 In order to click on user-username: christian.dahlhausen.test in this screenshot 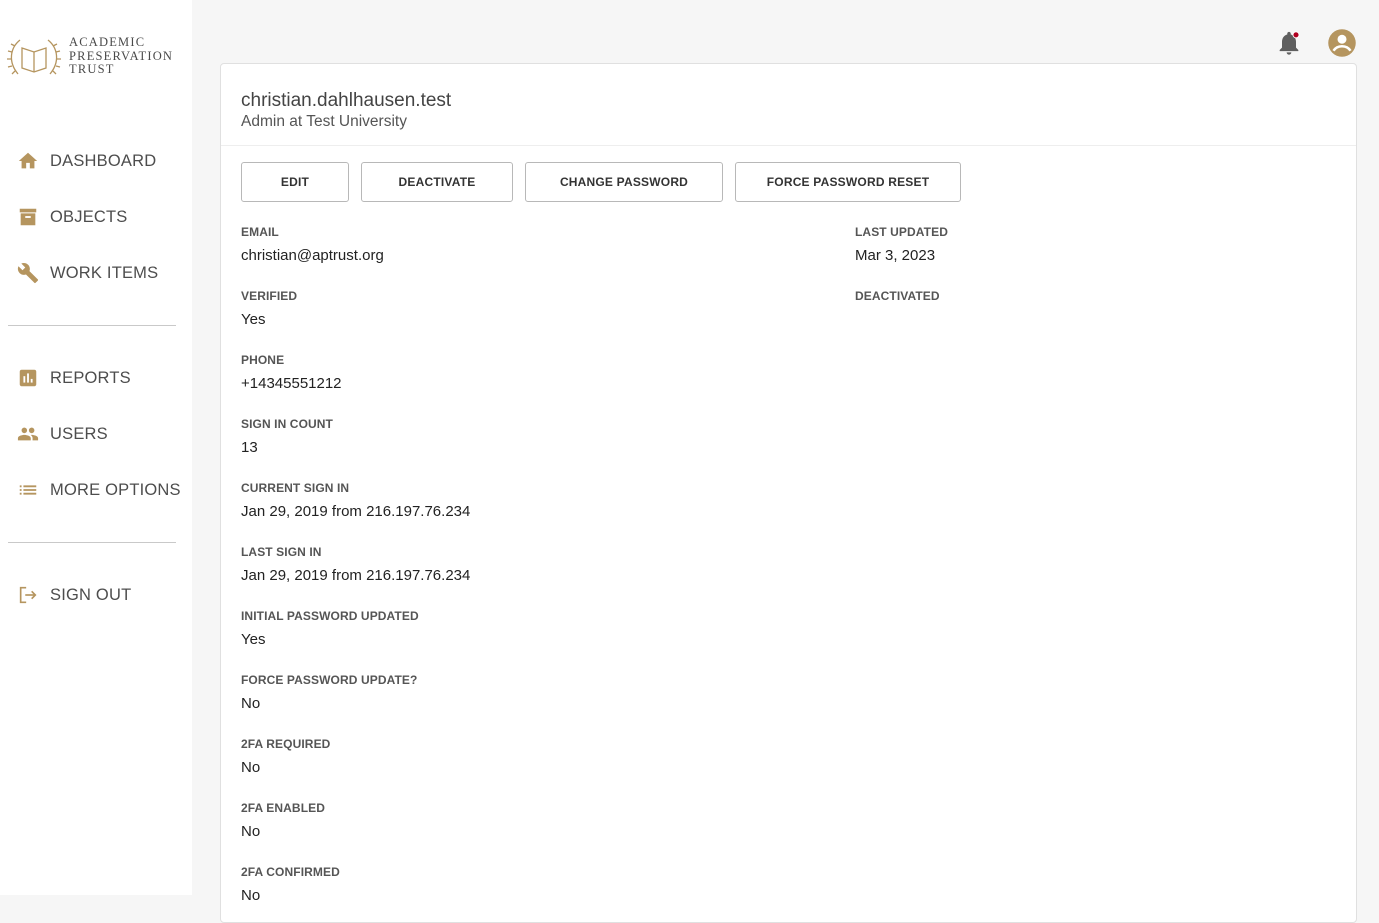, I will do `click(346, 100)`.